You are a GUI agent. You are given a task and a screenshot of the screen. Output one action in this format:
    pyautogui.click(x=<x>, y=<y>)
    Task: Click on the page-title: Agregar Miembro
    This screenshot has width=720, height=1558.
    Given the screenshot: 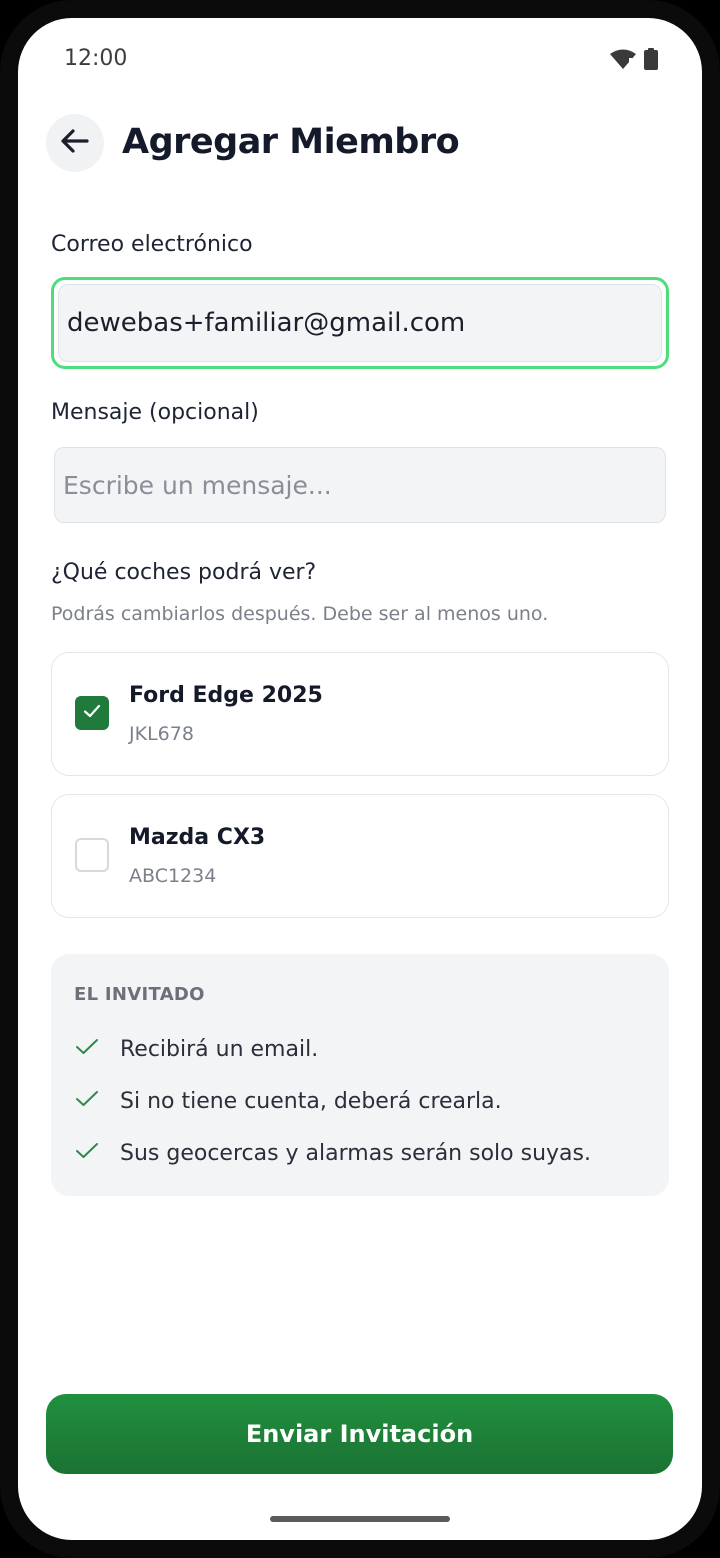 What is the action you would take?
    pyautogui.click(x=291, y=142)
    